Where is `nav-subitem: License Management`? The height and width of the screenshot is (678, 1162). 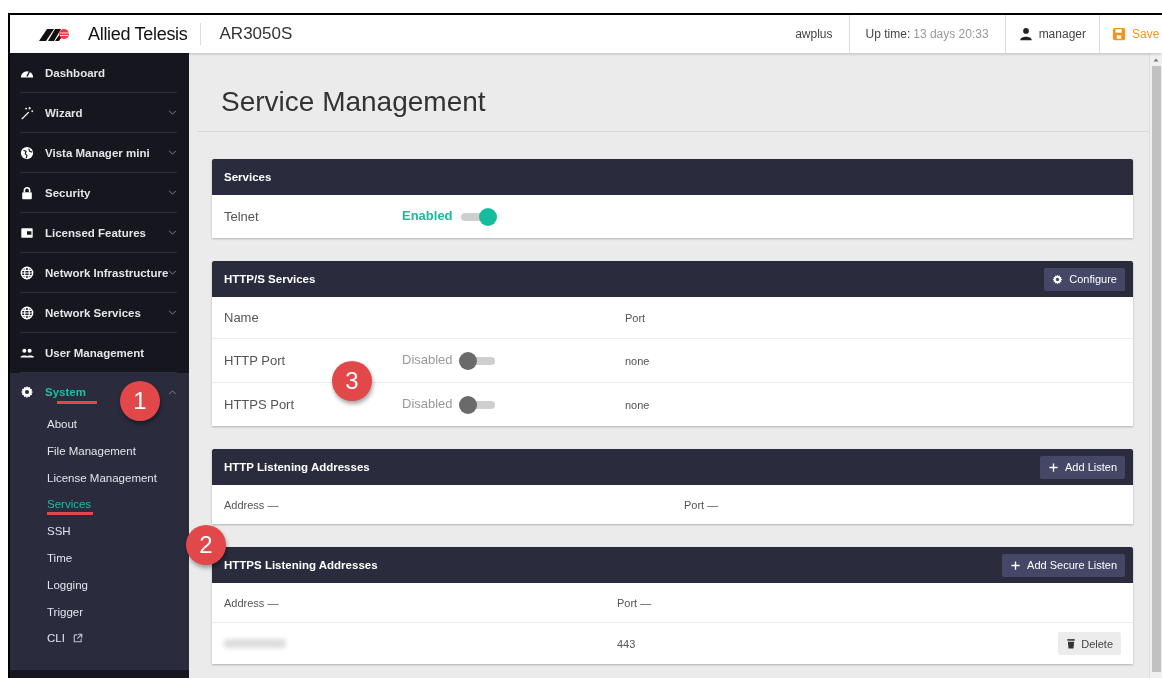 nav-subitem: License Management is located at coordinates (102, 478).